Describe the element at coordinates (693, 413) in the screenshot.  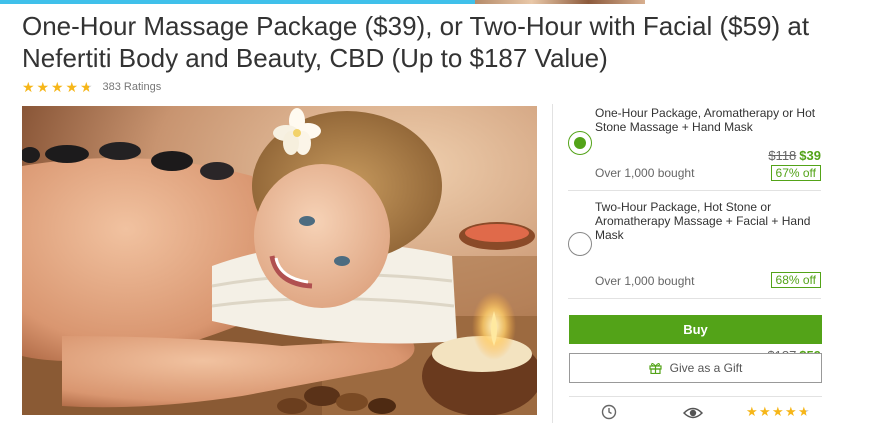
I see `eye-icon` at that location.